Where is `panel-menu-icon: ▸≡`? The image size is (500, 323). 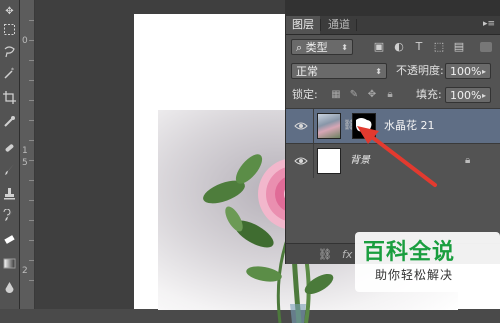 panel-menu-icon: ▸≡ is located at coordinates (489, 24).